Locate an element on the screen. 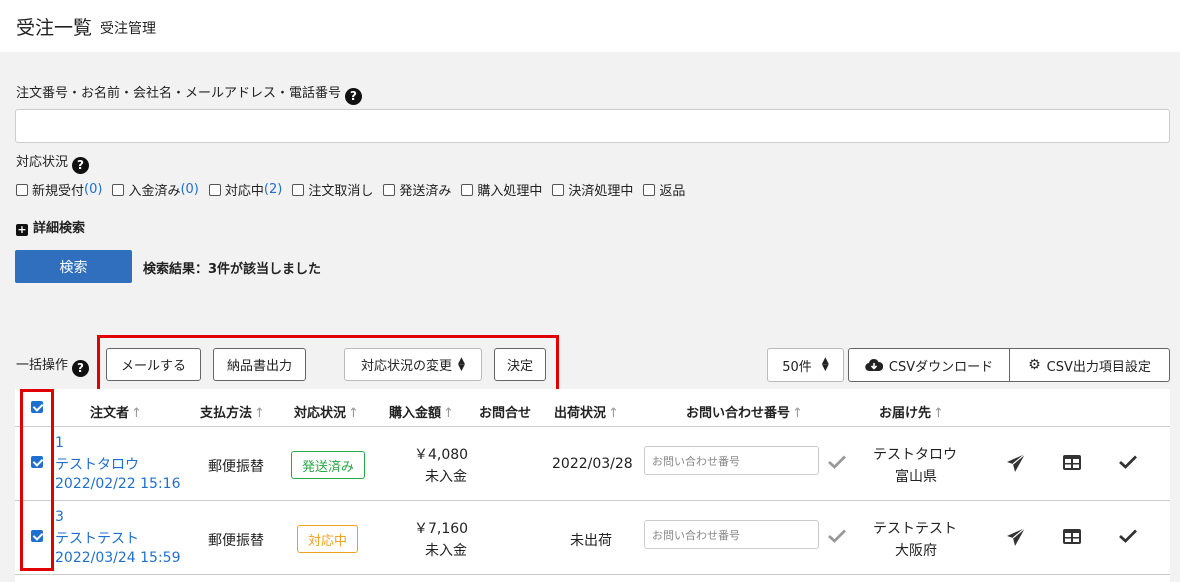  status-change-select: 対応状況の変更 ▲ ▼ is located at coordinates (413, 364).